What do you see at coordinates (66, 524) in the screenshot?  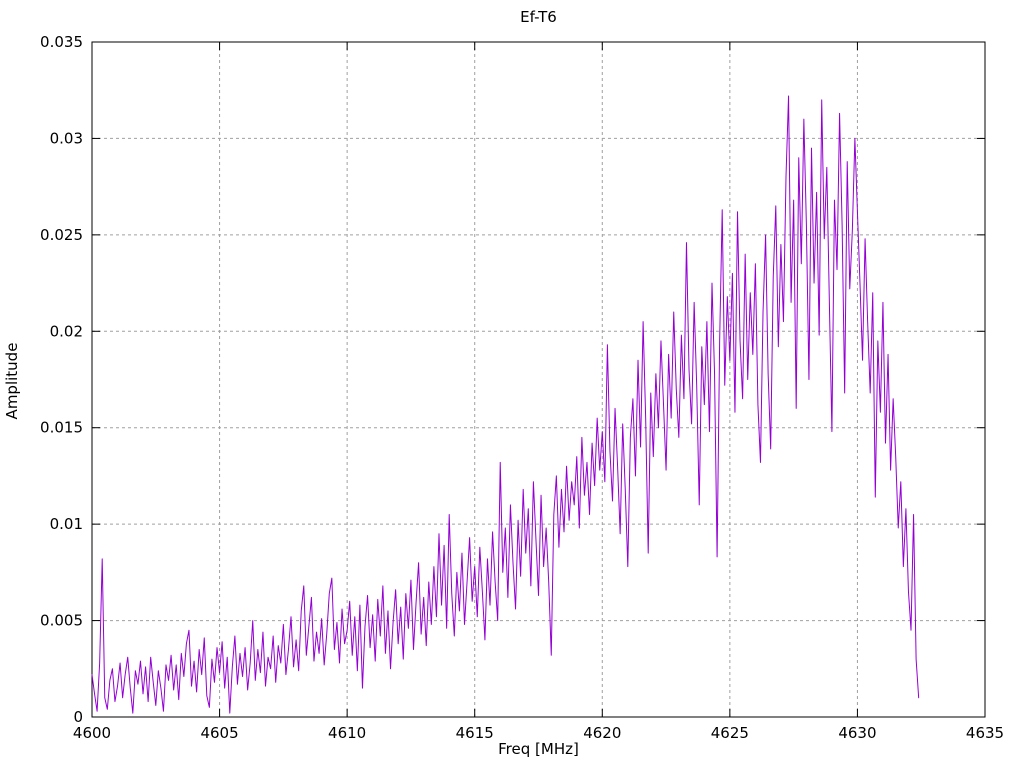 I see `y-tick-label: 0.01` at bounding box center [66, 524].